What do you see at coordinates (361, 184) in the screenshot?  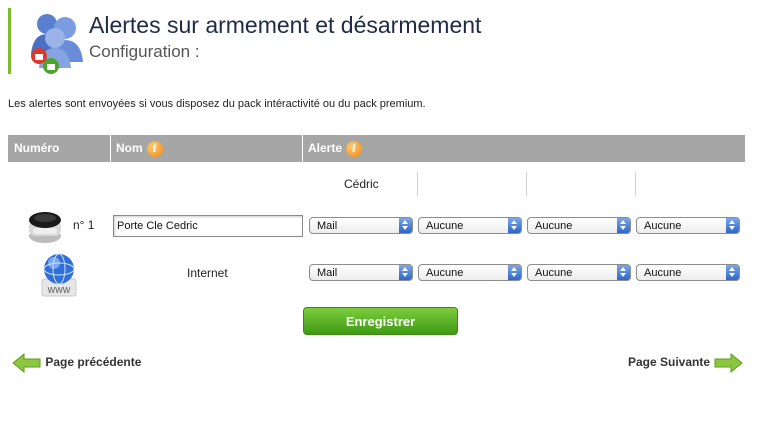 I see `user-name-label: Cédric` at bounding box center [361, 184].